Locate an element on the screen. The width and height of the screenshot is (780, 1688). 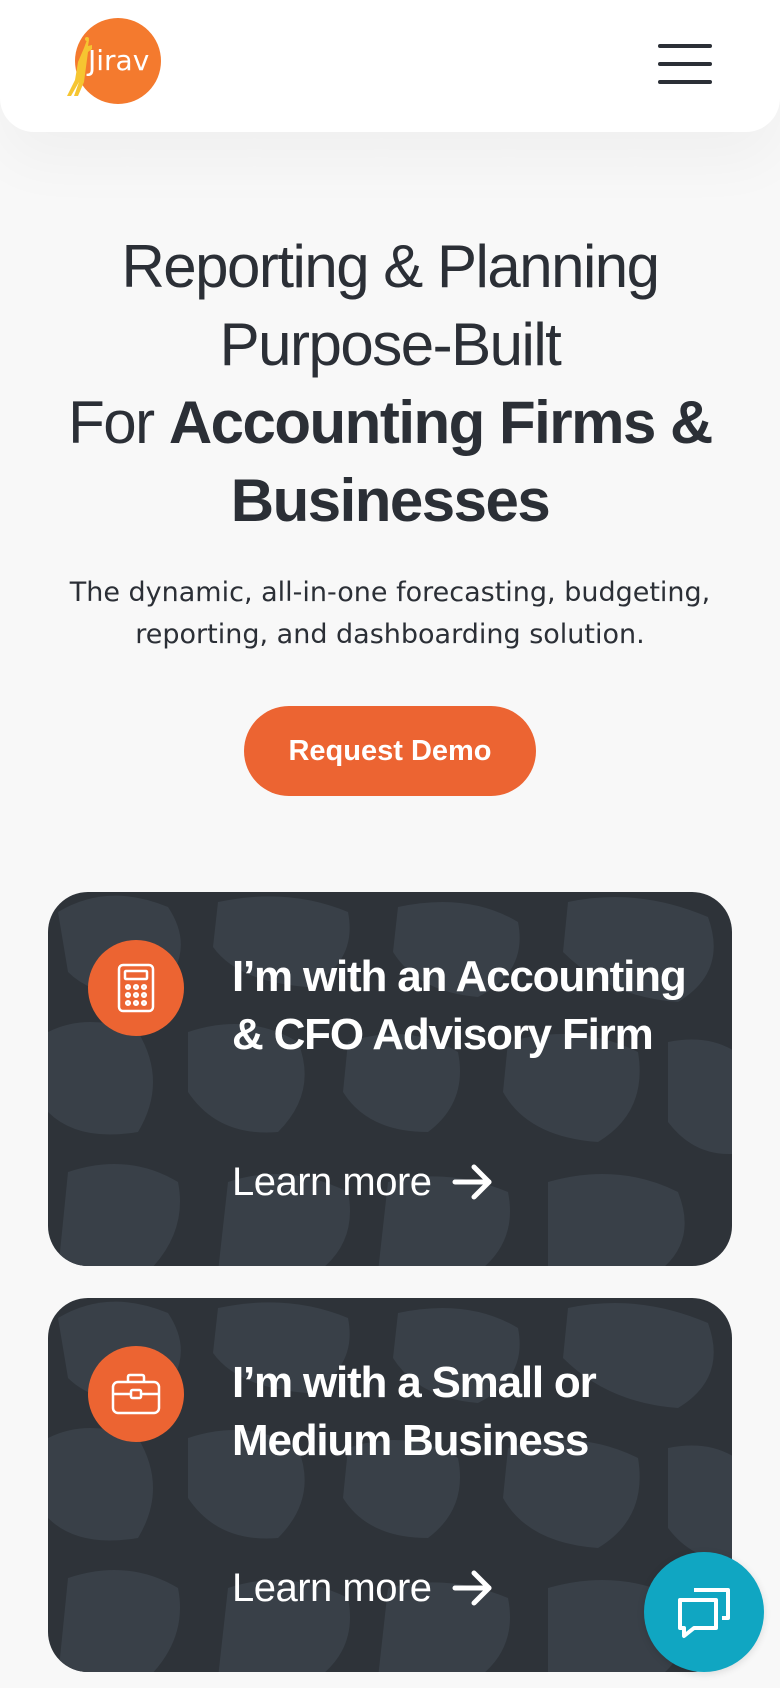
hero-title-bold: Businesses is located at coordinates (390, 500).